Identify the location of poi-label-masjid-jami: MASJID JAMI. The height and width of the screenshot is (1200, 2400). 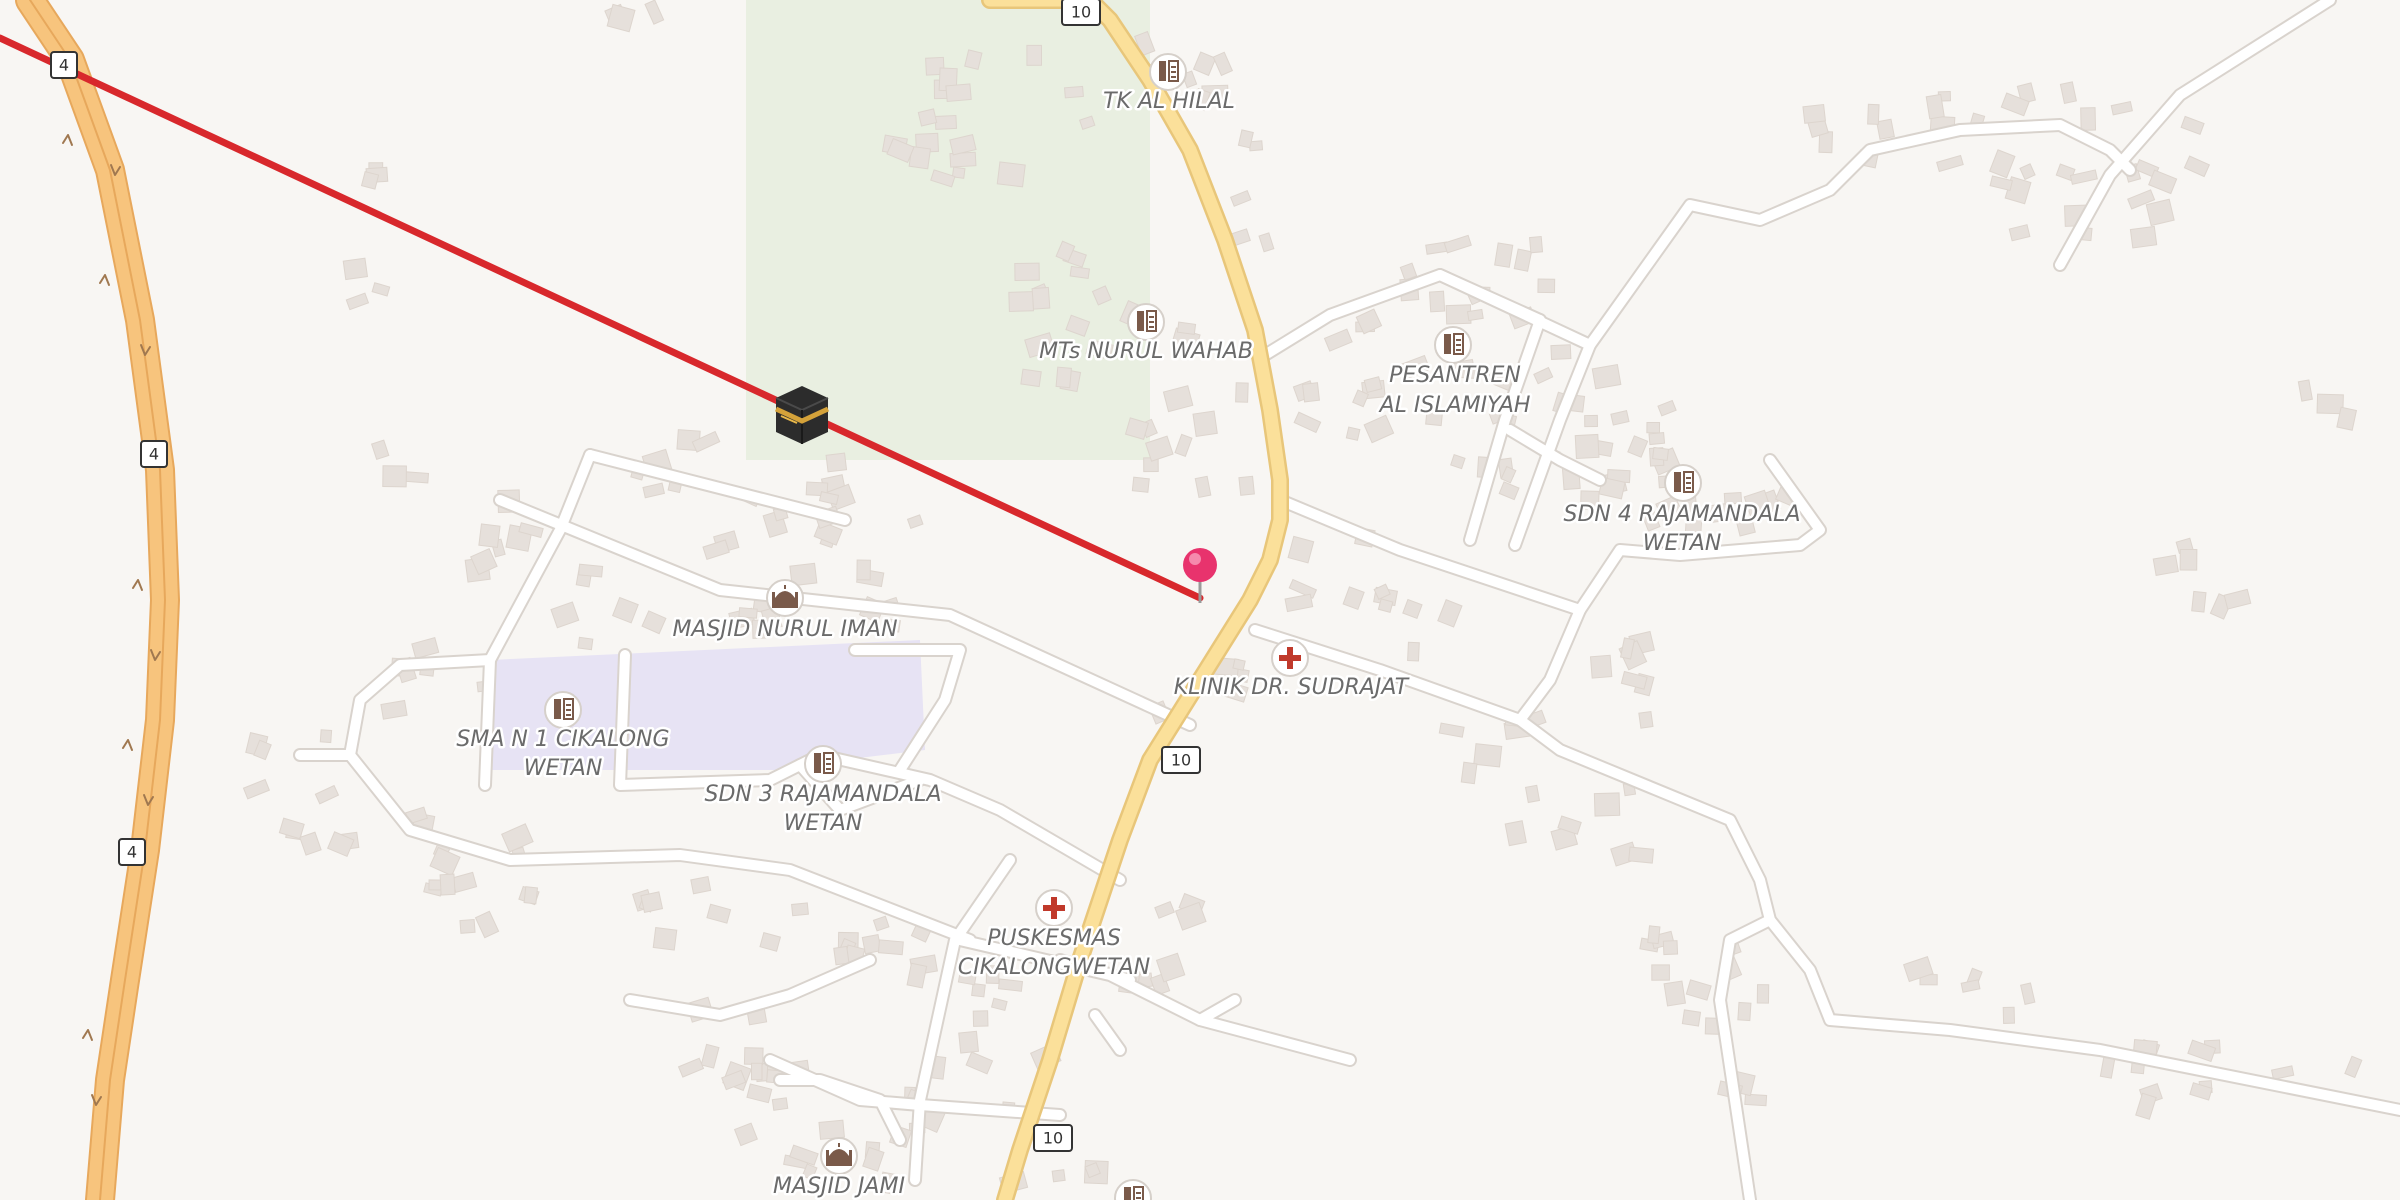
(839, 1186).